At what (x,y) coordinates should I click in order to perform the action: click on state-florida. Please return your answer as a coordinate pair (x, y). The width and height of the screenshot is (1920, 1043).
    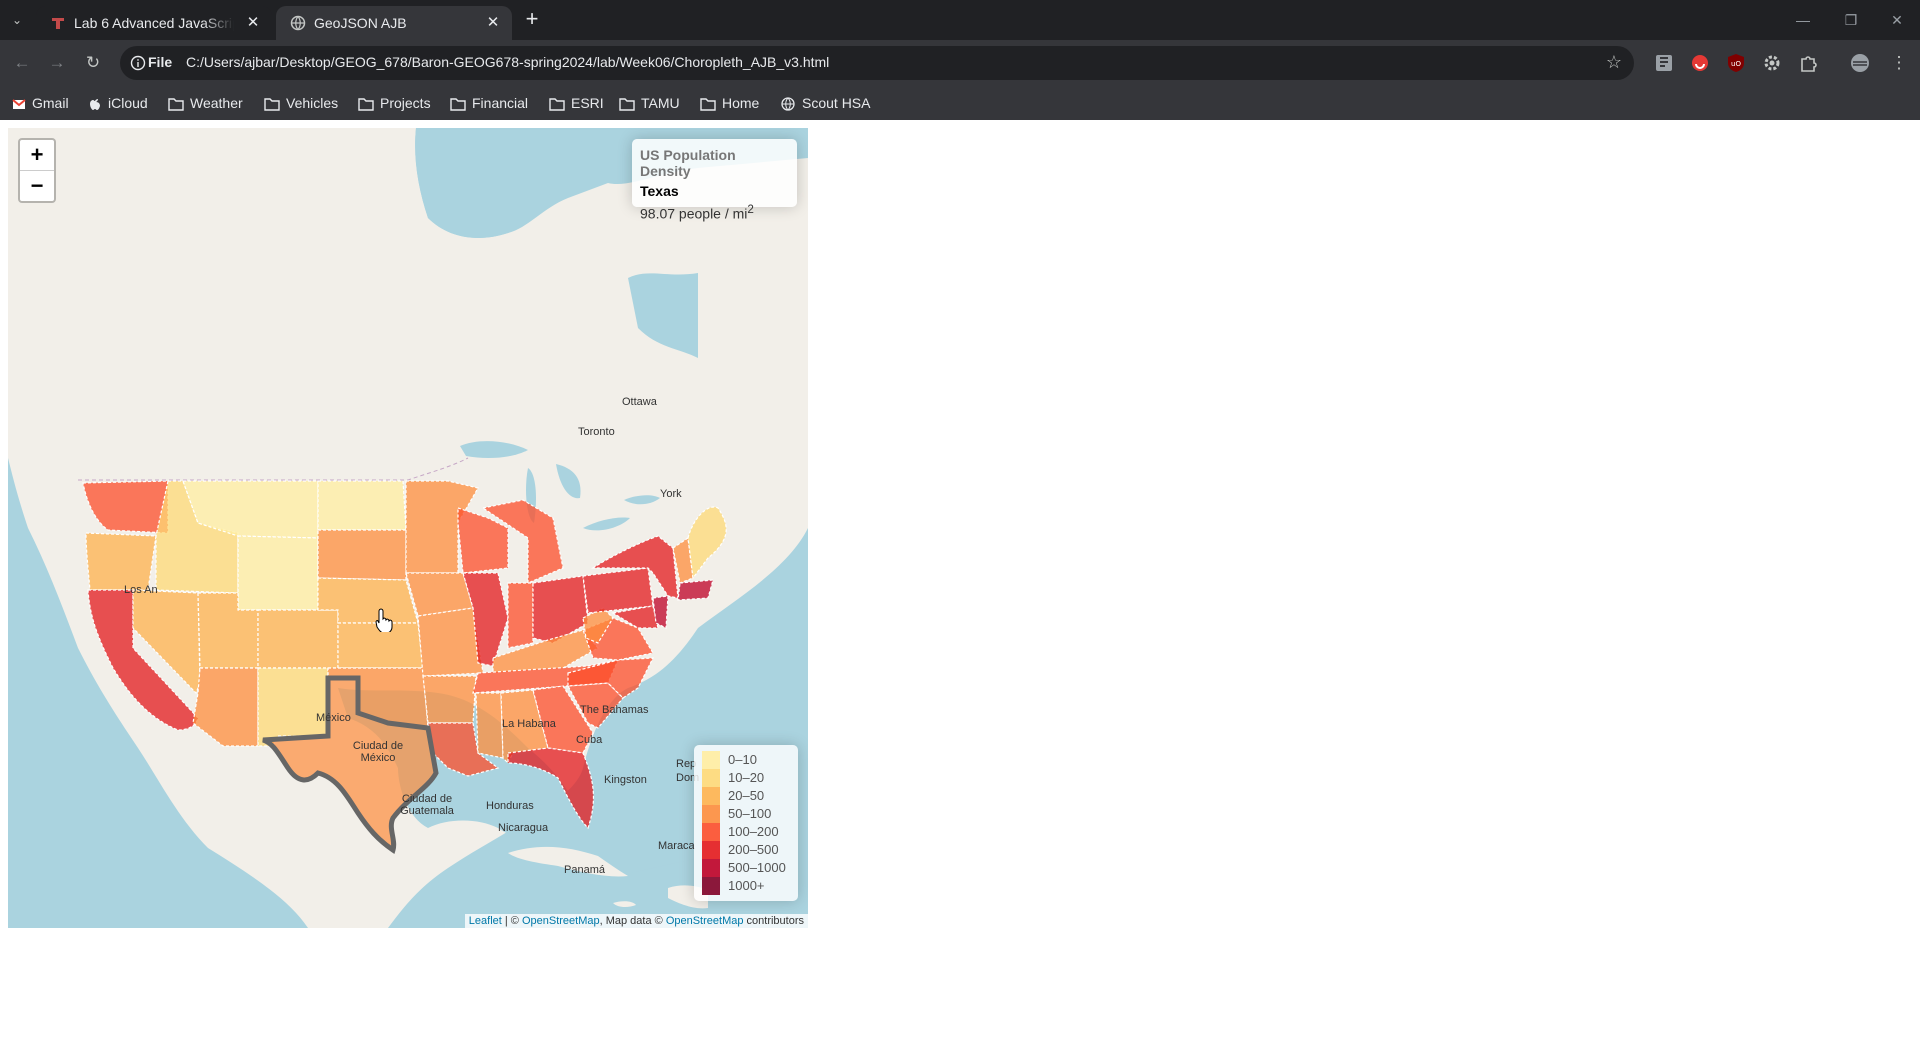
    Looking at the image, I should click on (550, 788).